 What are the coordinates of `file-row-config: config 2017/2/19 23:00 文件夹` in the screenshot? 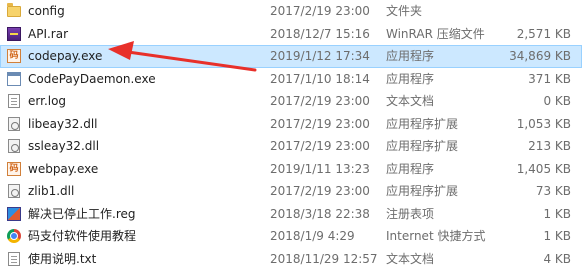 It's located at (291, 11).